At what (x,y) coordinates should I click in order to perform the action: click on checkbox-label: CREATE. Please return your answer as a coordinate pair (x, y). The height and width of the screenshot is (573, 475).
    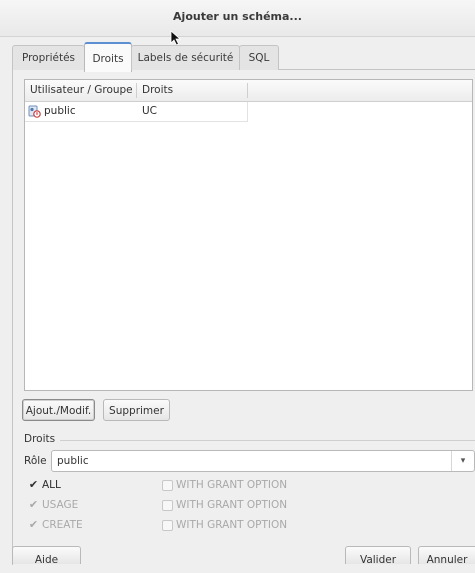
    Looking at the image, I should click on (62, 525).